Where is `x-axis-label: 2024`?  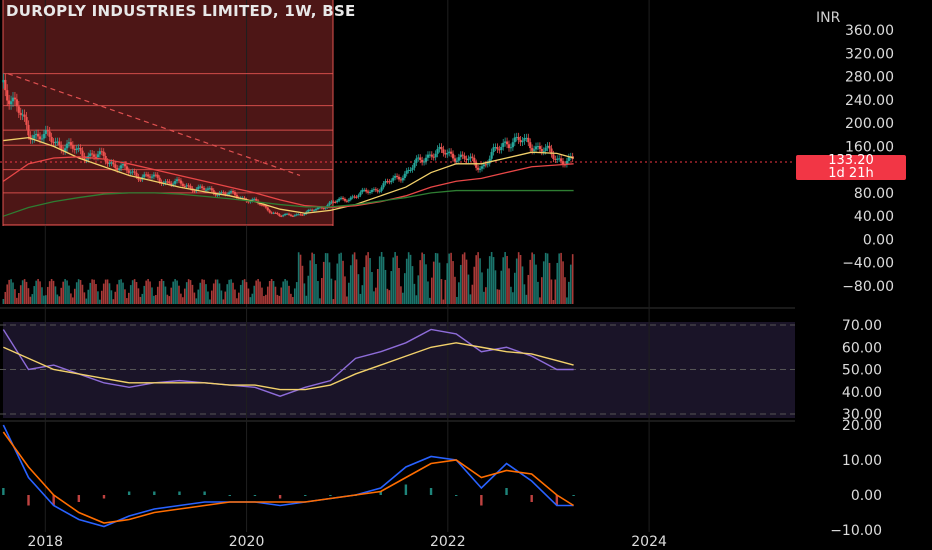
x-axis-label: 2024 is located at coordinates (649, 542).